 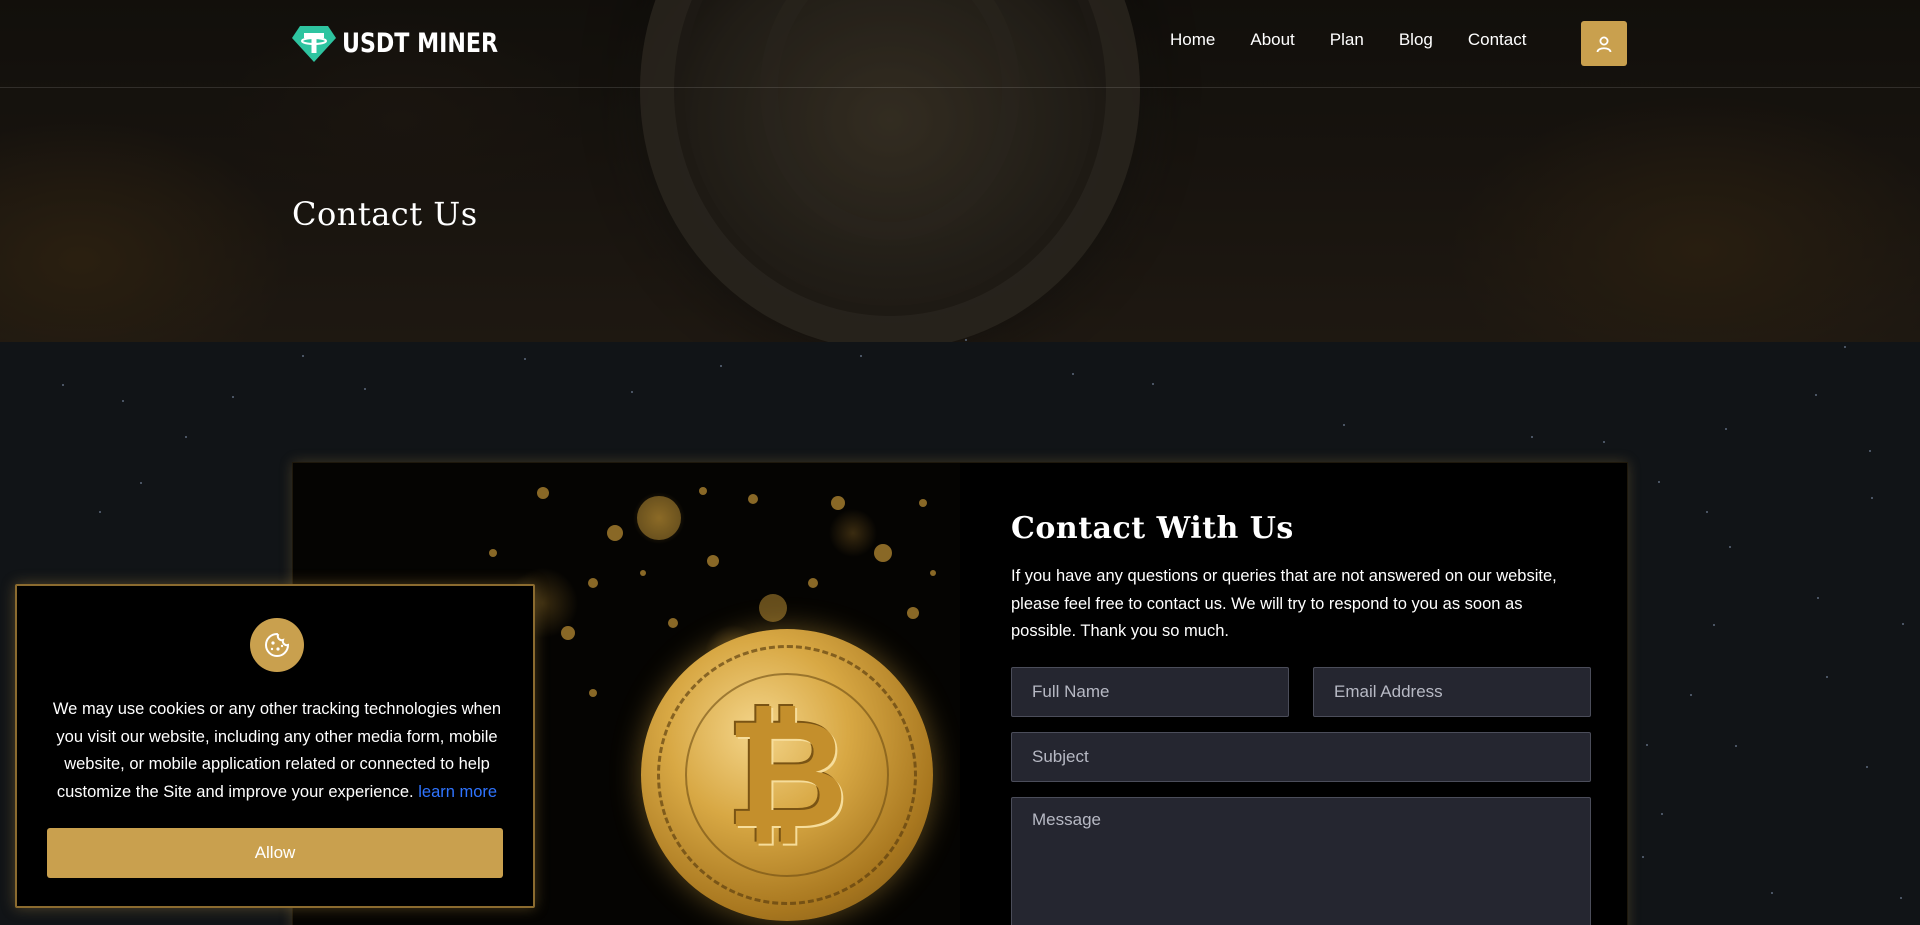 I want to click on nav-about: About, so click(x=1272, y=40).